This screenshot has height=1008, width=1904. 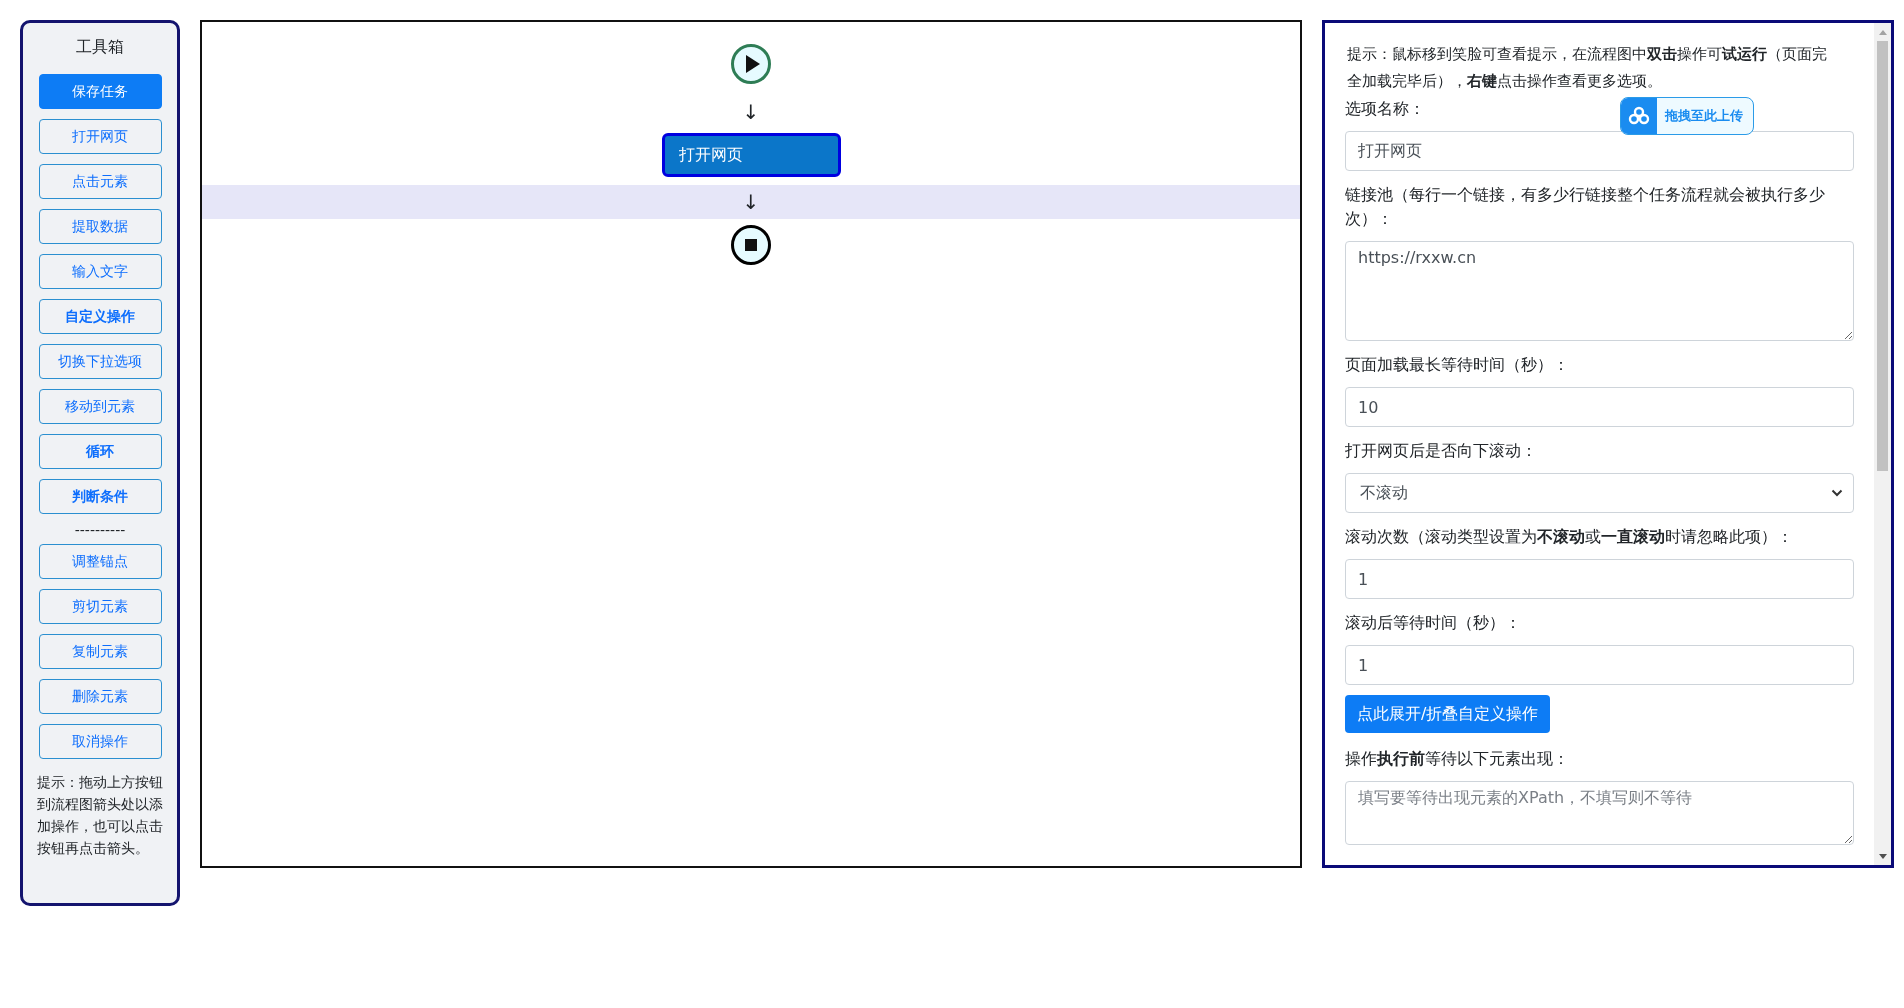 What do you see at coordinates (100, 815) in the screenshot?
I see `toolbox-hint: 提示：拖动上方按钮到流程图箭头处以添加操作，也可以点击按钮再点击箭头。` at bounding box center [100, 815].